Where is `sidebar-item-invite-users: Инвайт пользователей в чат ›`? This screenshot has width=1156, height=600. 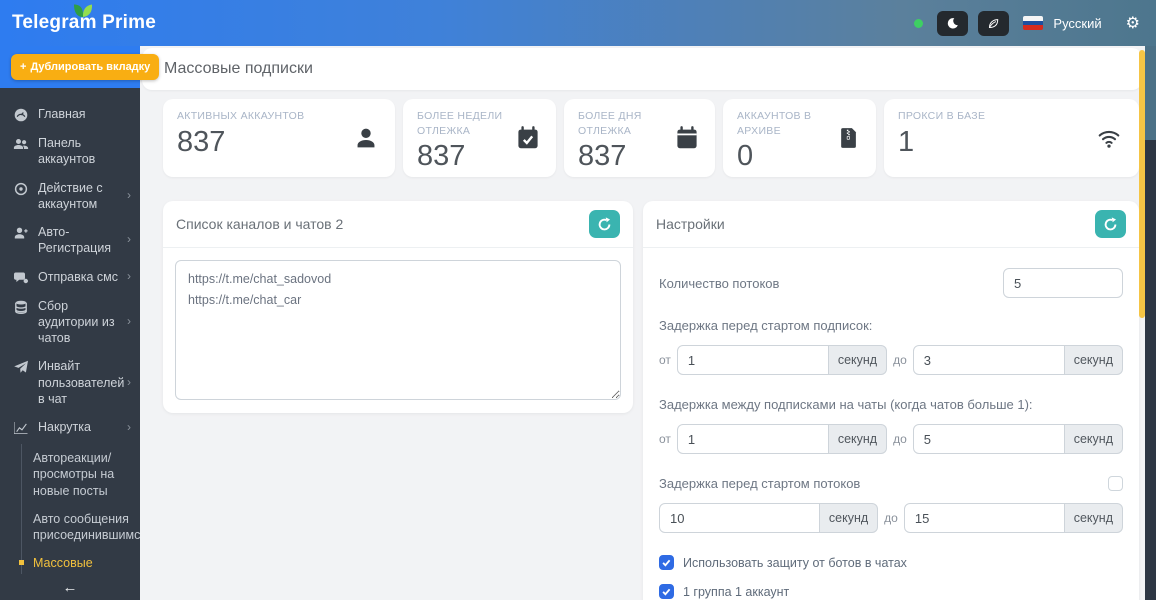 sidebar-item-invite-users: Инвайт пользователей в чат › is located at coordinates (70, 382).